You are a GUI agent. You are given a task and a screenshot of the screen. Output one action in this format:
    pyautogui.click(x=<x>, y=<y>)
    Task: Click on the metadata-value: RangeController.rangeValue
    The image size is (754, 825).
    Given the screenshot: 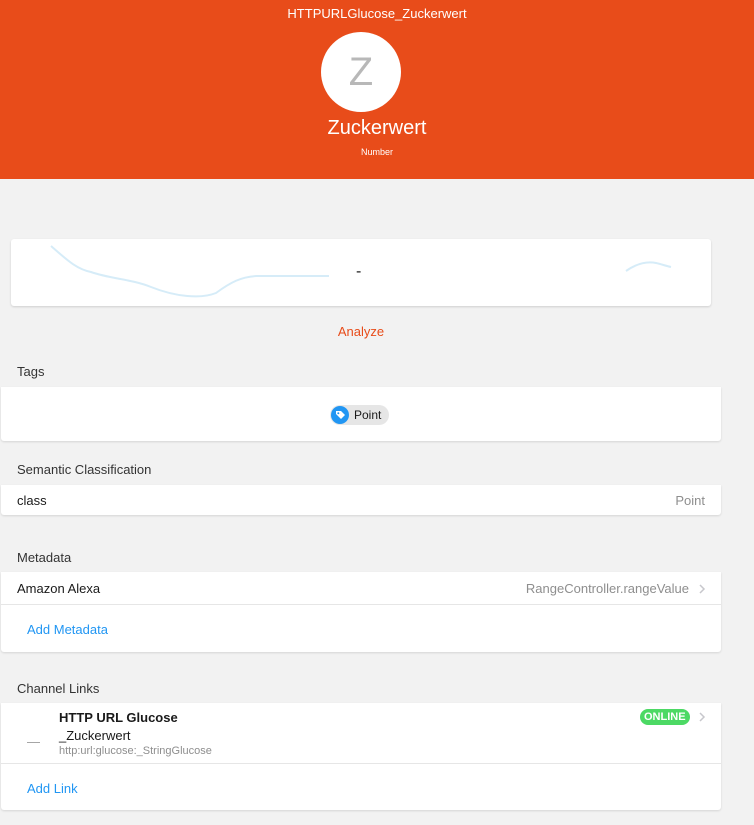 What is the action you would take?
    pyautogui.click(x=607, y=588)
    